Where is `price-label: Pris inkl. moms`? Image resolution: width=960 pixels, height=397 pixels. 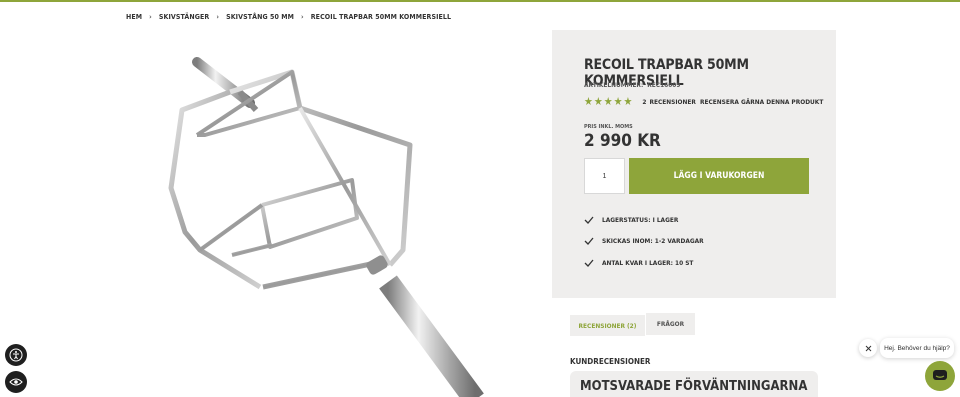 price-label: Pris inkl. moms is located at coordinates (608, 127).